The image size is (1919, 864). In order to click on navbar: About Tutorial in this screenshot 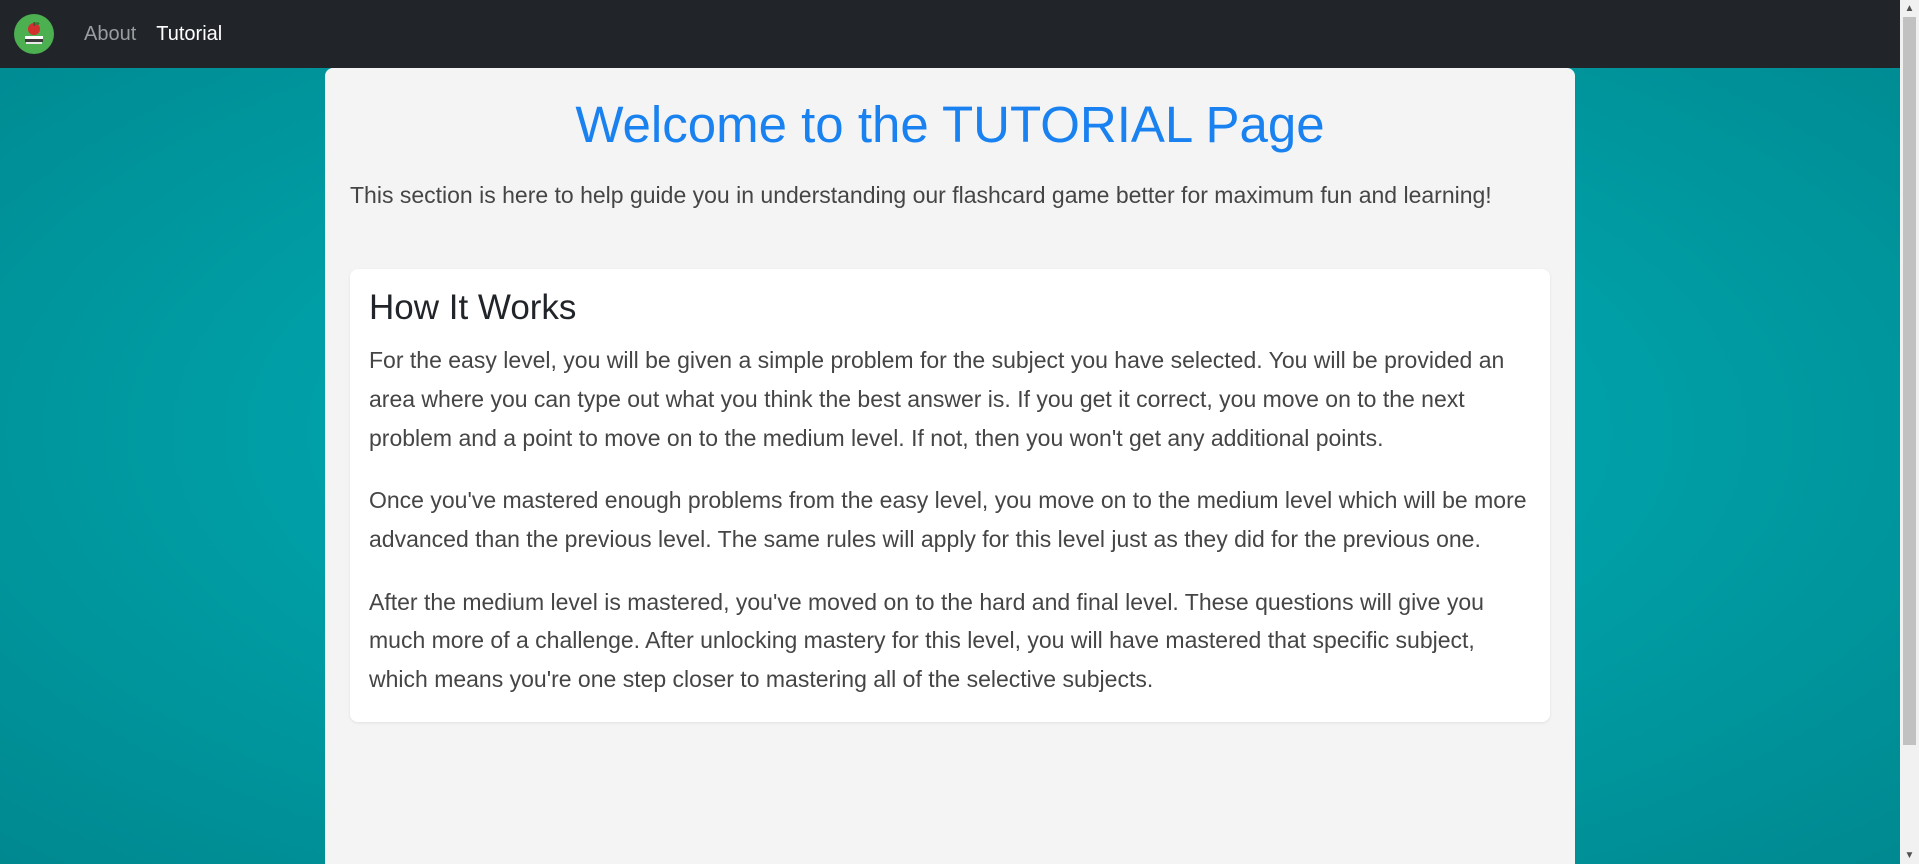, I will do `click(950, 34)`.